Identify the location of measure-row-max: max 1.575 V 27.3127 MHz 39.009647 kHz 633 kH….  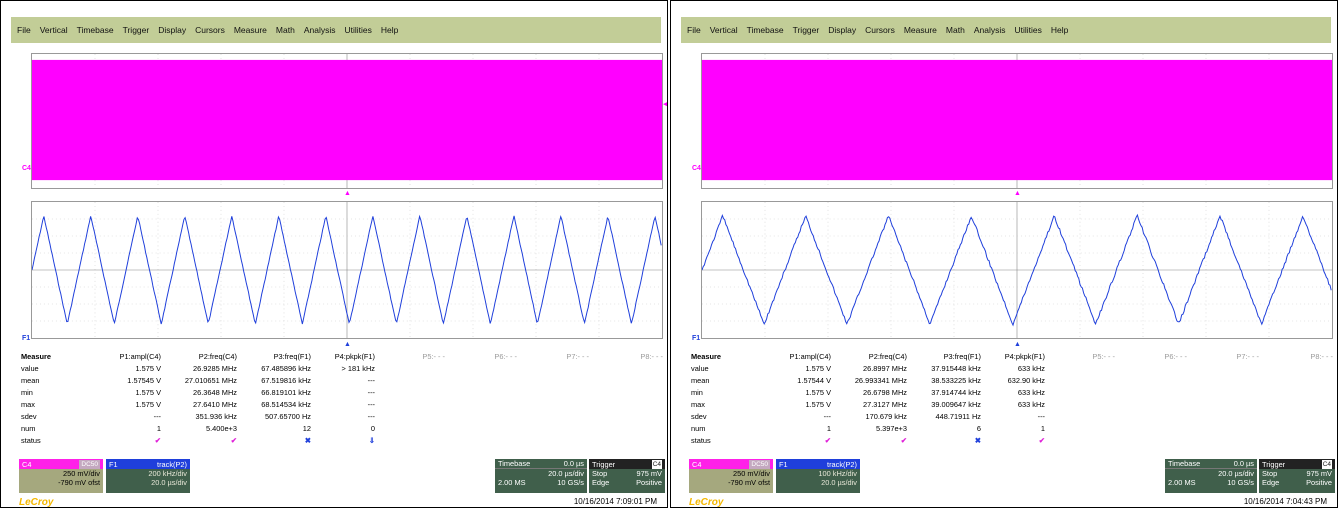
(1014, 405).